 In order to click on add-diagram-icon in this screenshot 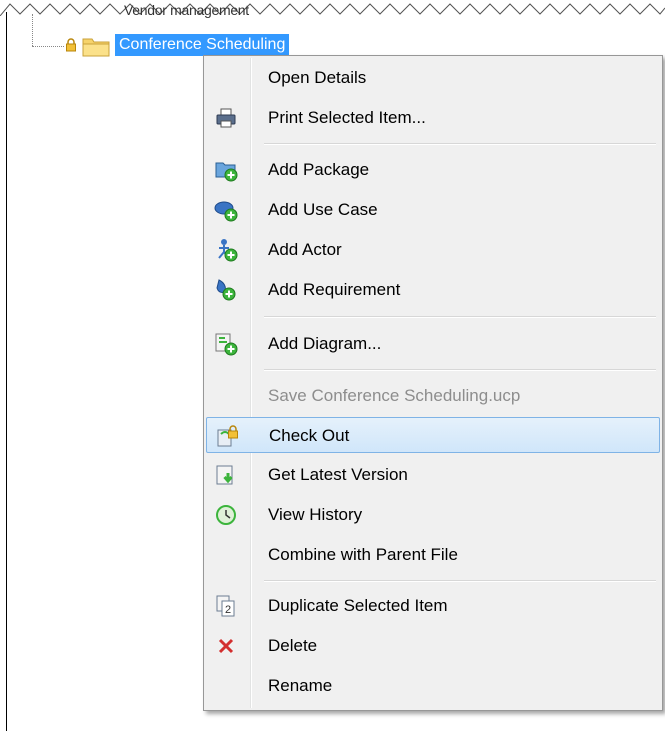, I will do `click(226, 344)`.